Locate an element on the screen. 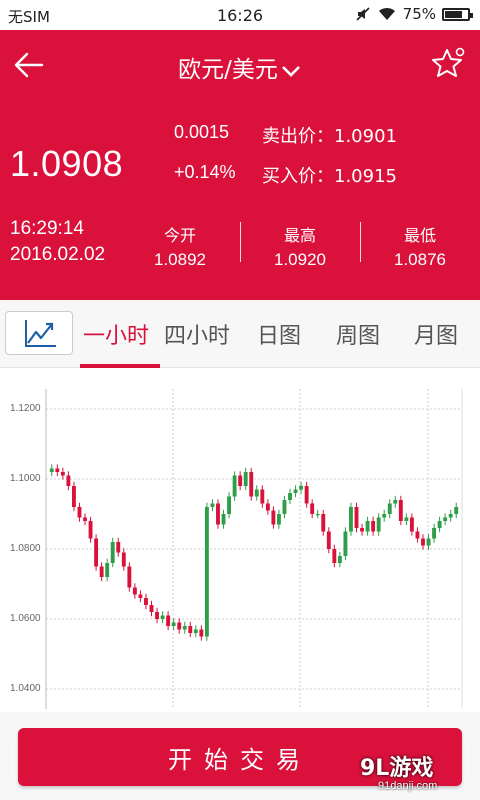 This screenshot has height=800, width=480. line-chart-icon is located at coordinates (40, 333).